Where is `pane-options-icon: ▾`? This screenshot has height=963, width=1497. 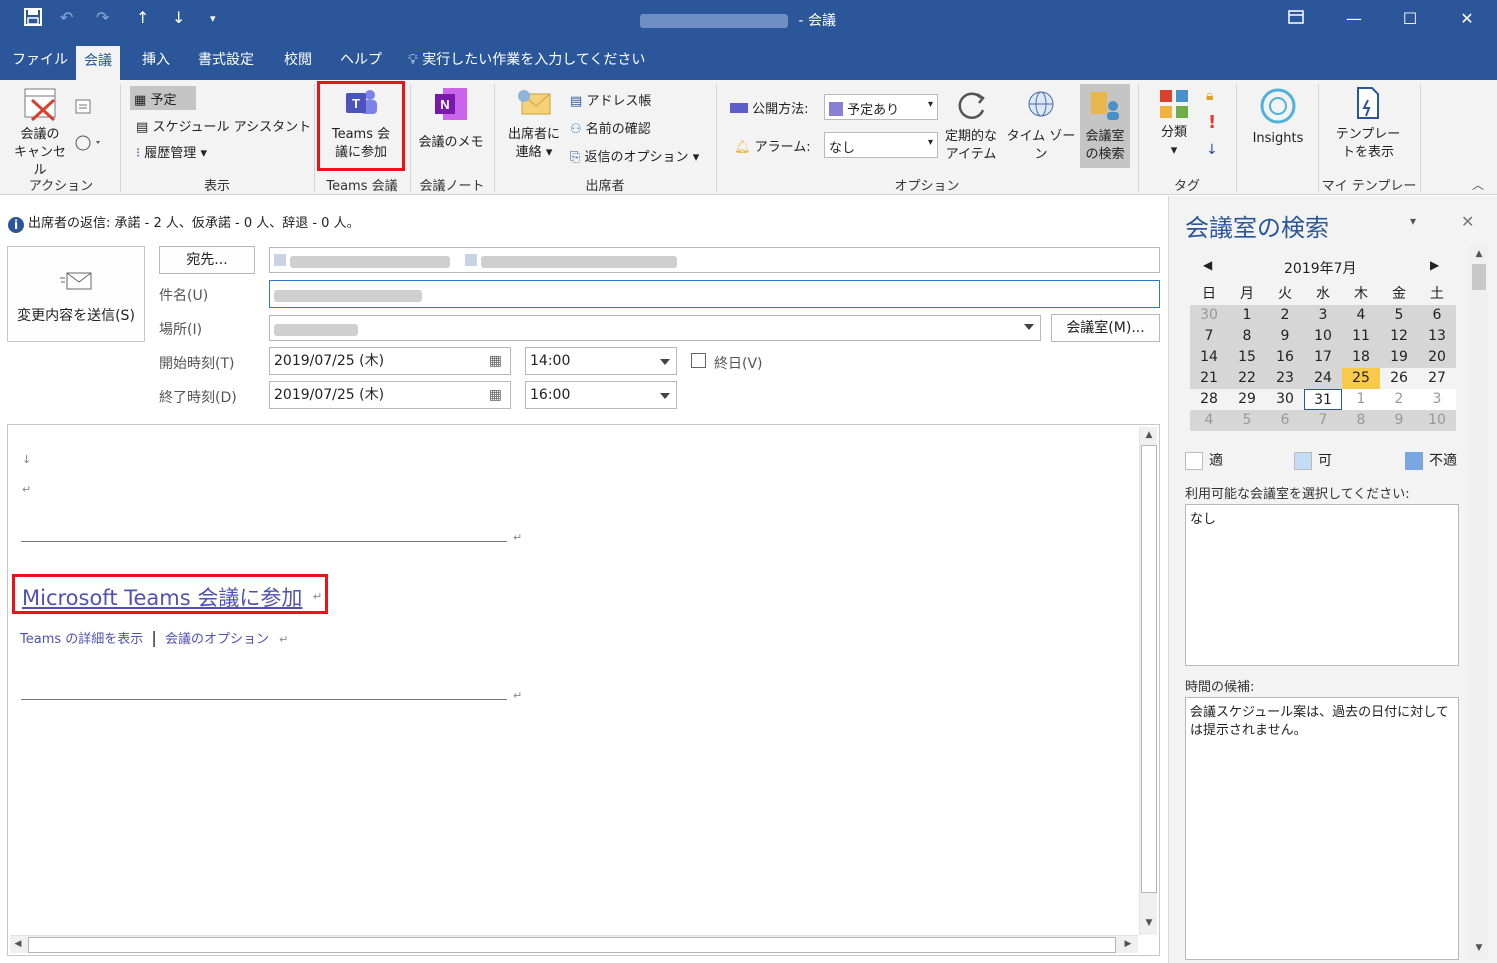 pane-options-icon: ▾ is located at coordinates (1413, 221).